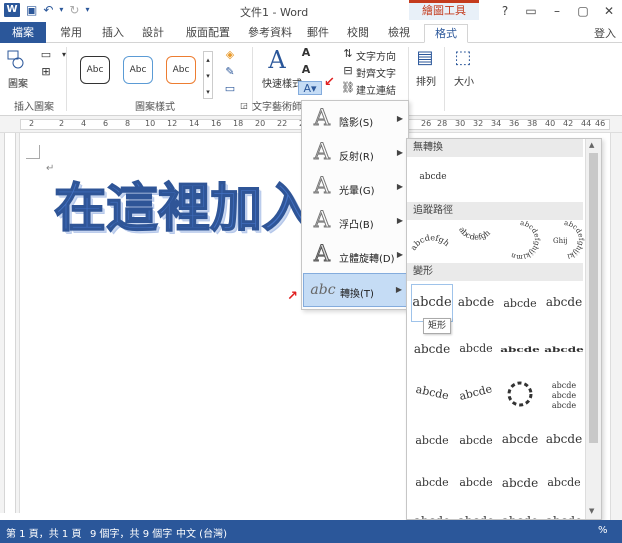 Image resolution: width=622 pixels, height=543 pixels. I want to click on shape-style-blue: Abc, so click(138, 70).